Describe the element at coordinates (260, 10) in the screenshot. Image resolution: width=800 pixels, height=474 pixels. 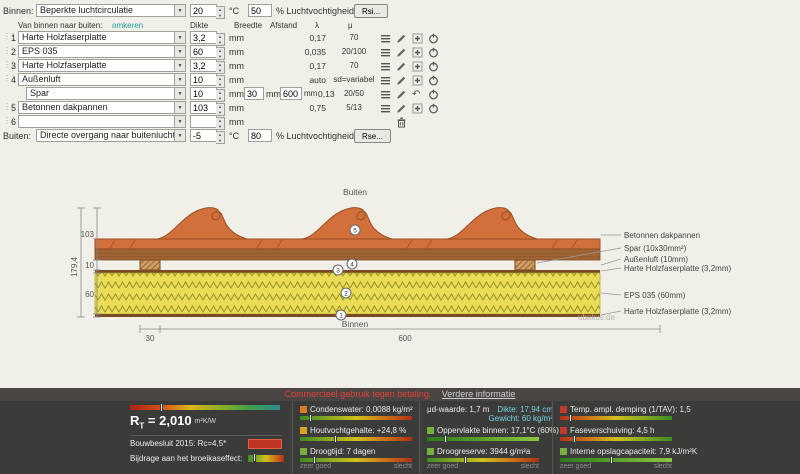
I see `binnen-humidity-input` at that location.